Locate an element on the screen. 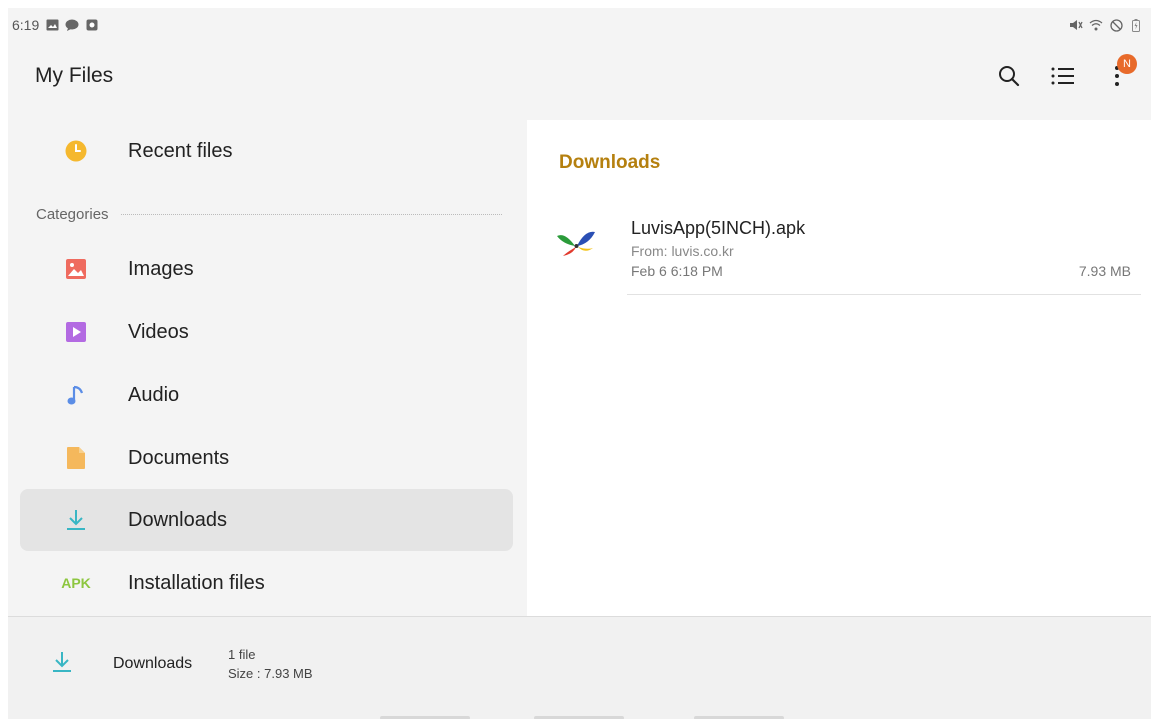 Image resolution: width=1151 pixels, height=719 pixels. categories-label: Categories is located at coordinates (72, 214).